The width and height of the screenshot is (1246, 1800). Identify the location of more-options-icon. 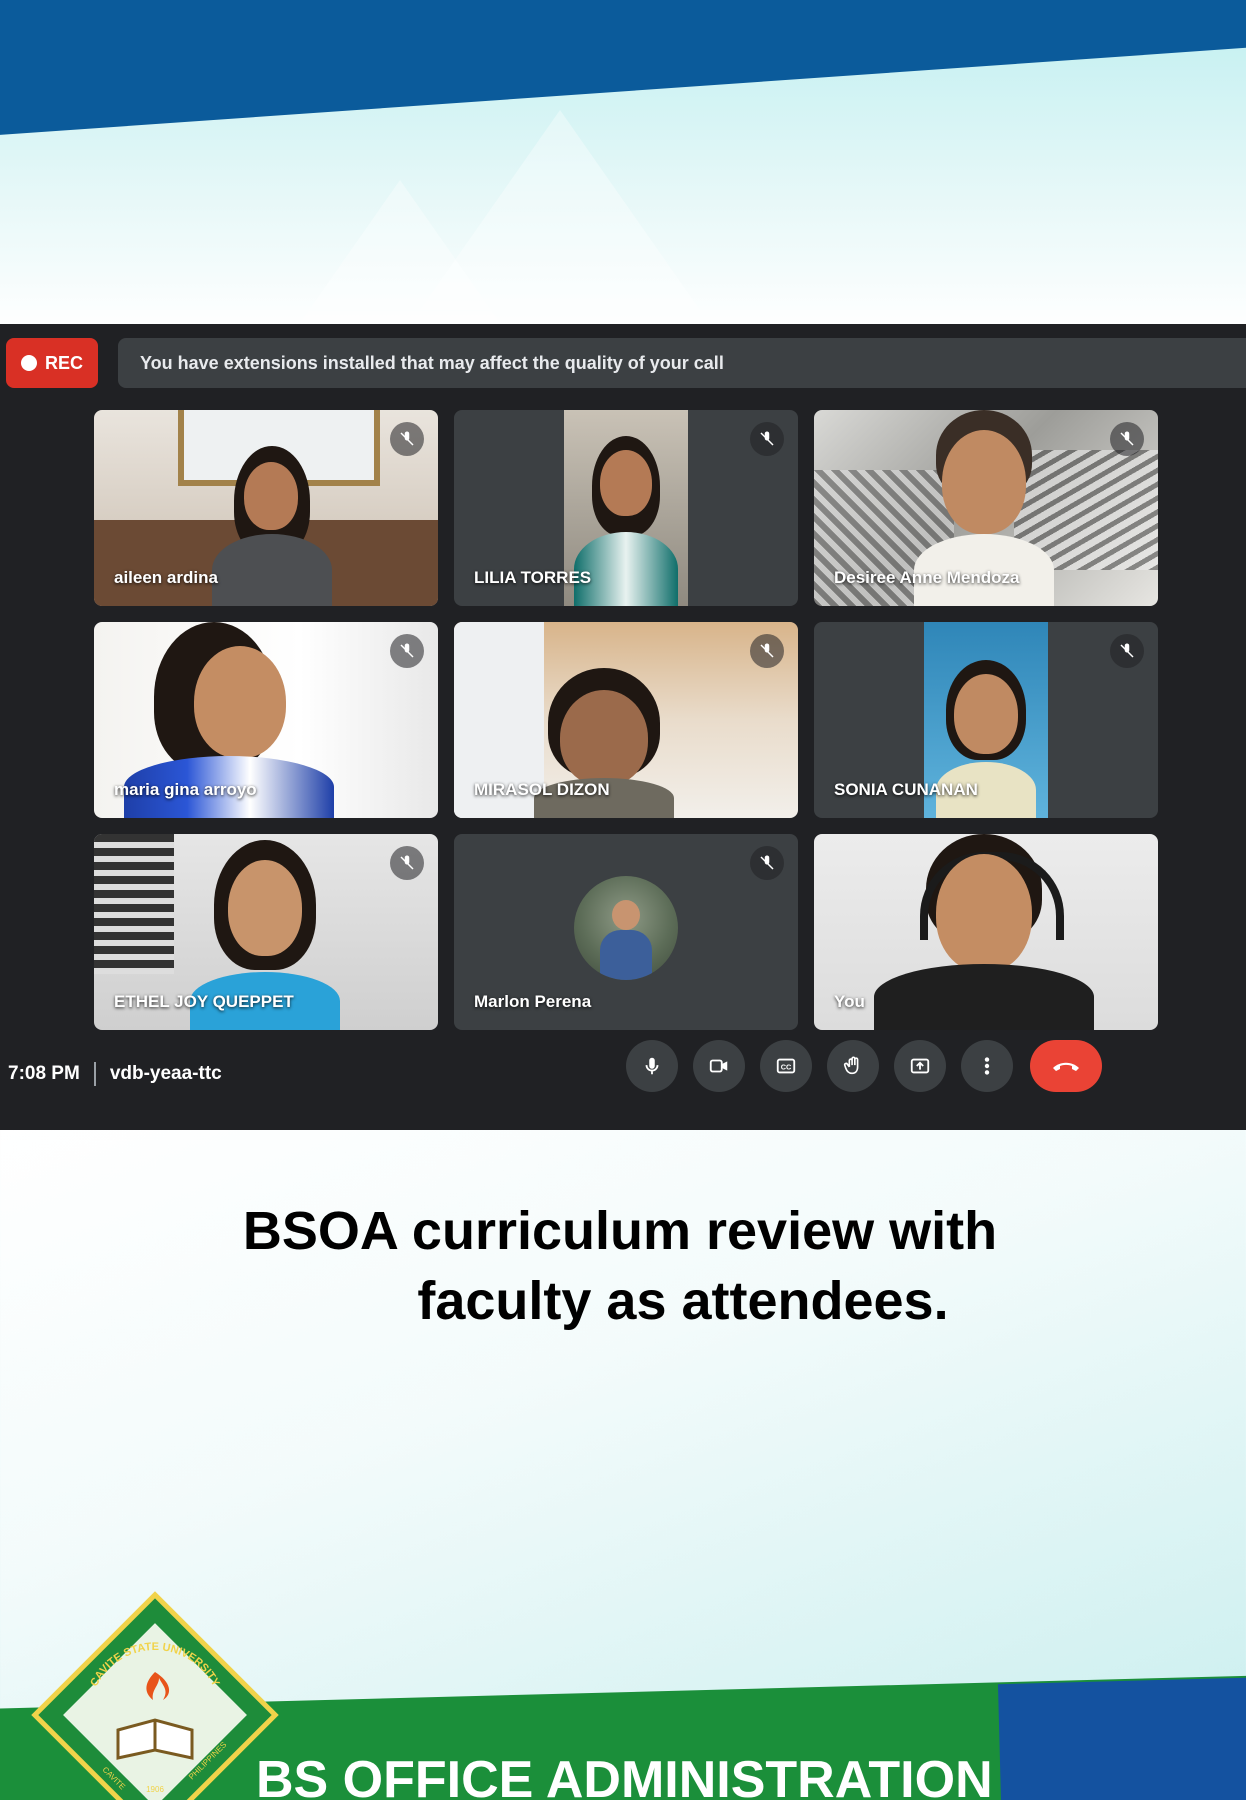
(987, 1066).